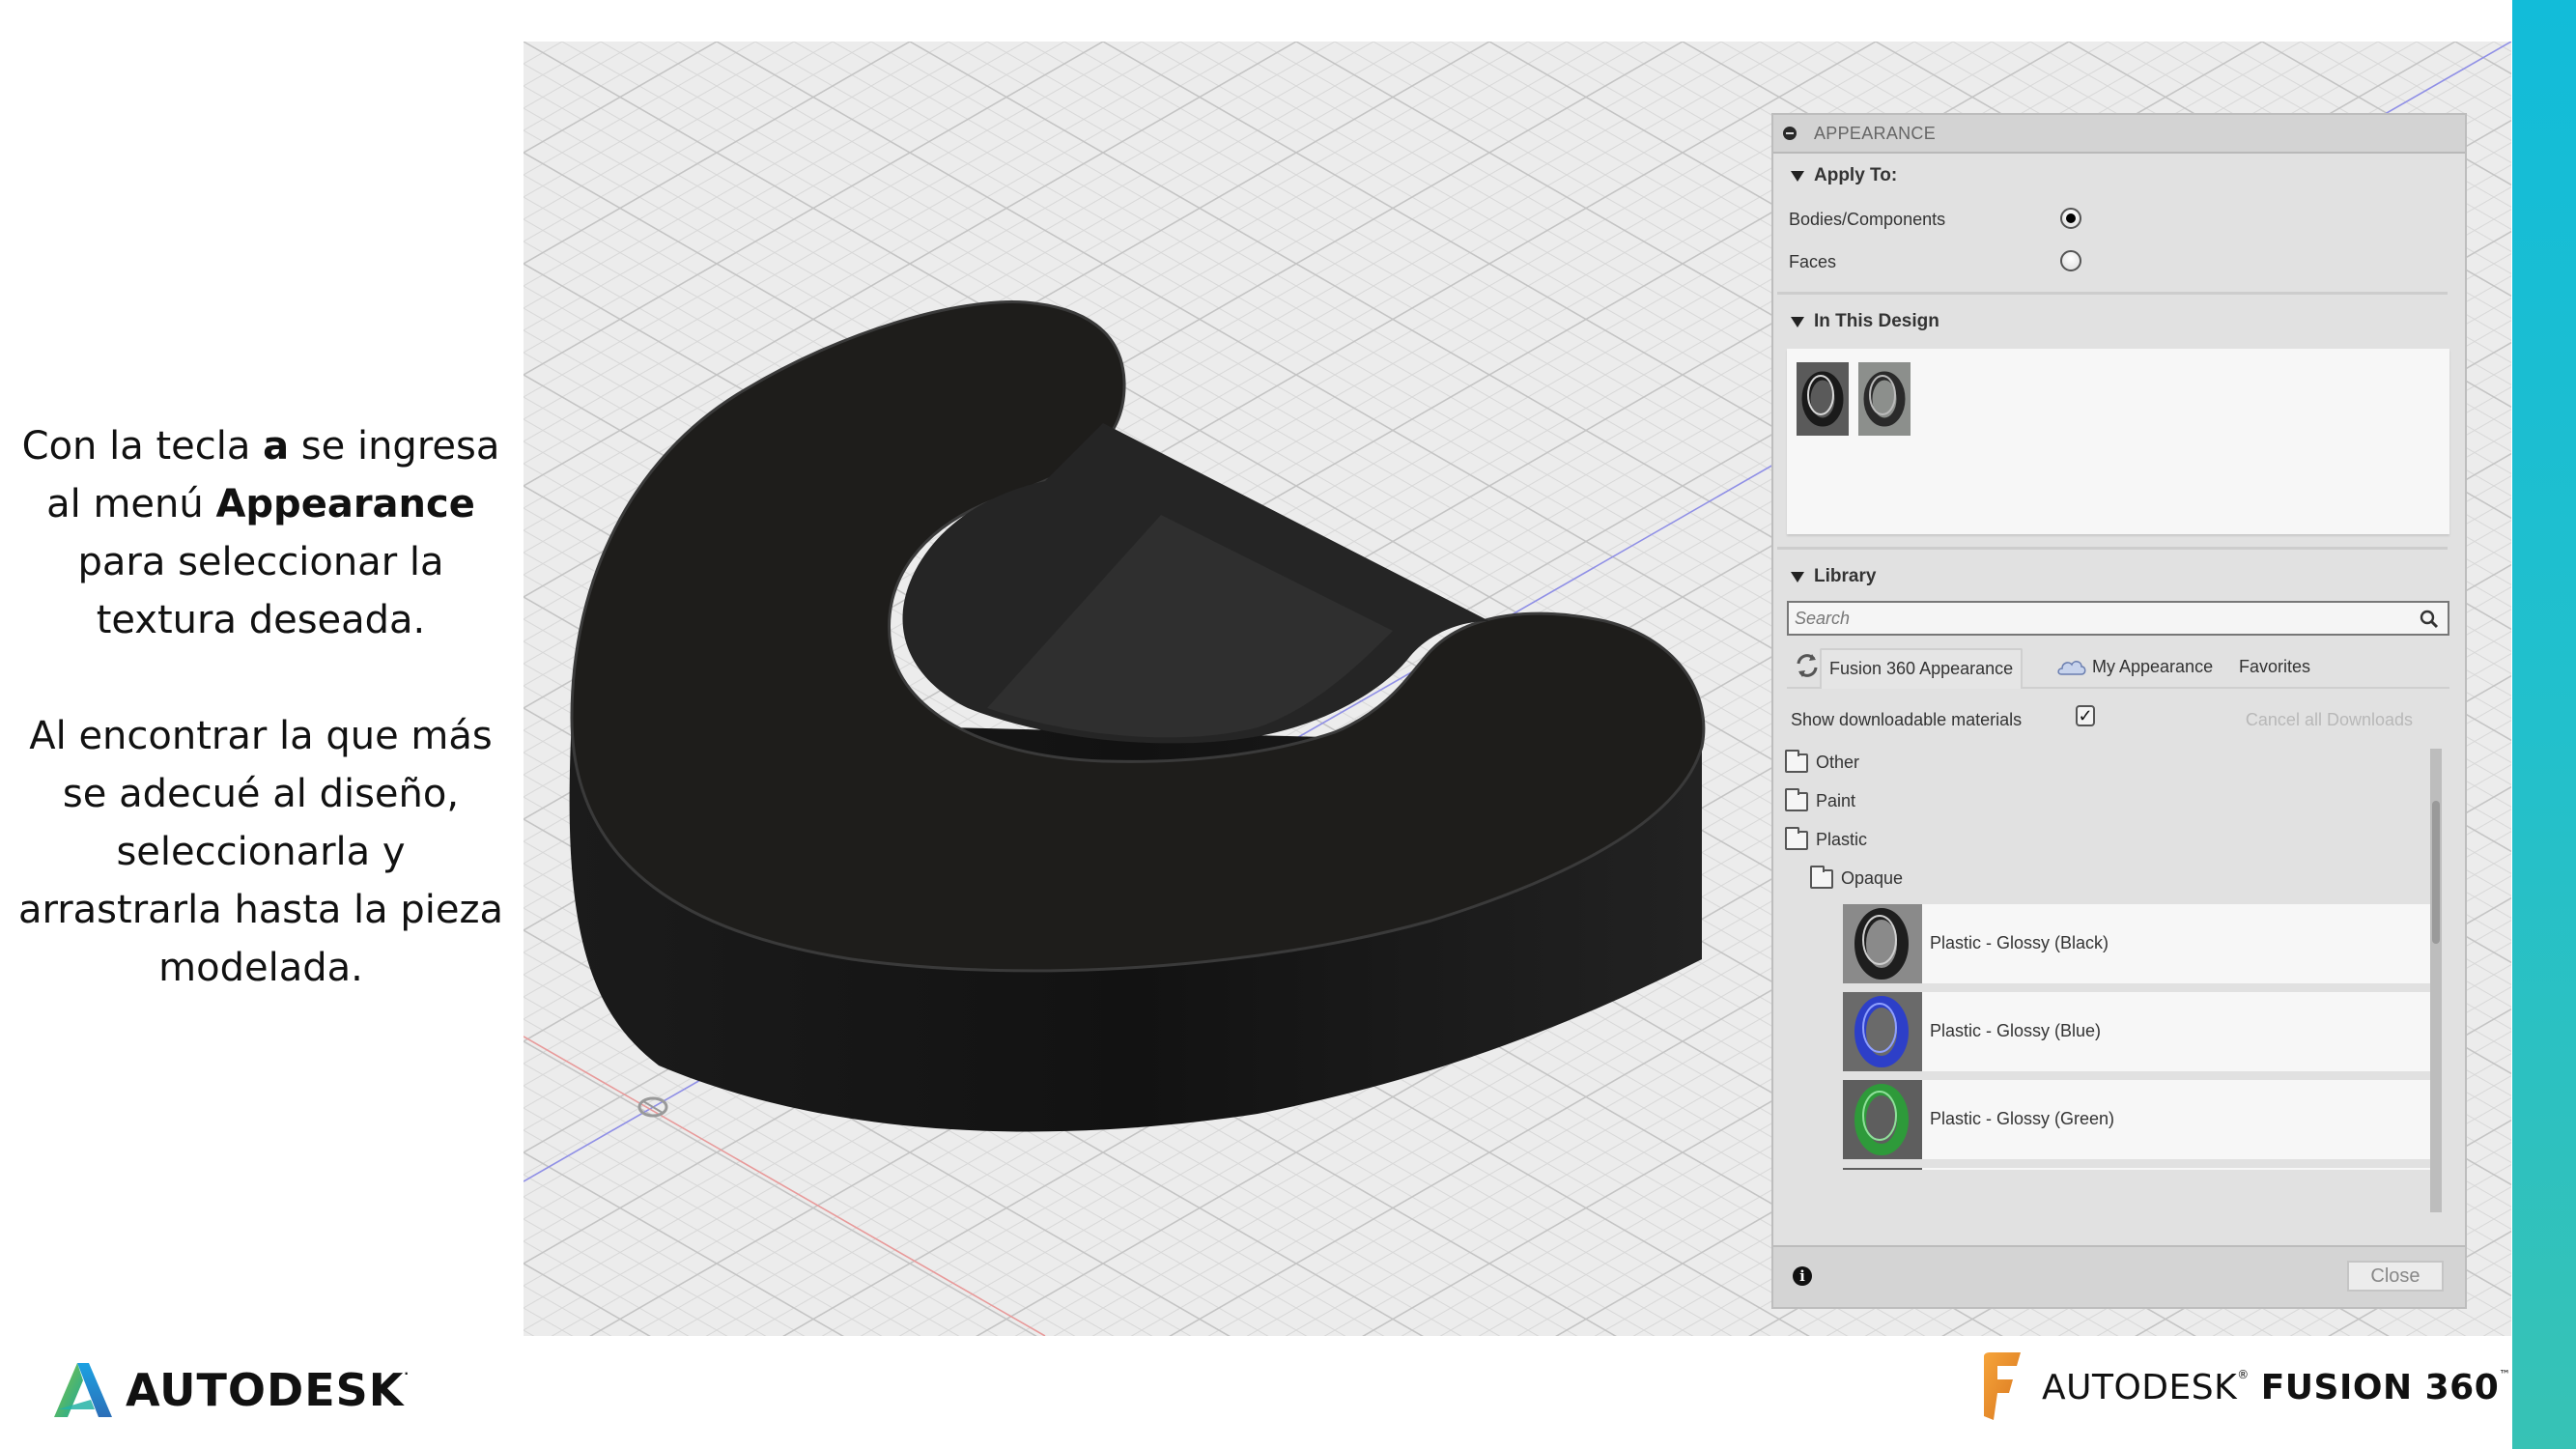  What do you see at coordinates (2071, 668) in the screenshot?
I see `cloud-icon` at bounding box center [2071, 668].